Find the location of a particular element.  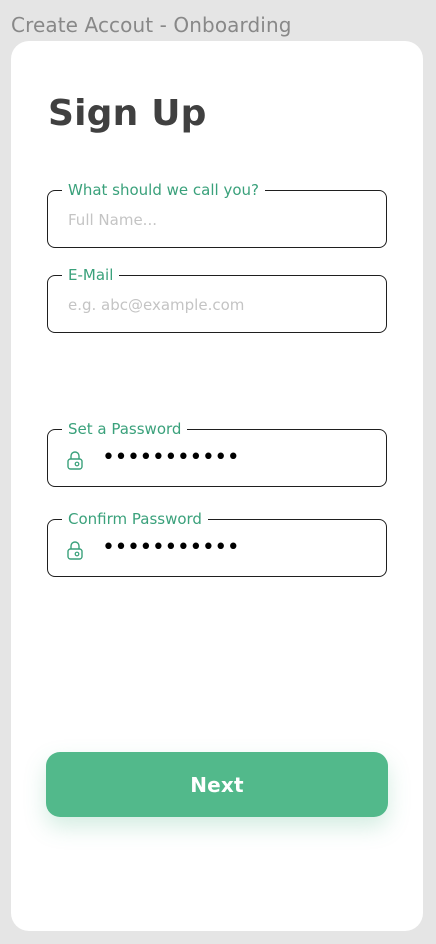

email-placeholder: e.g. abc@example.com is located at coordinates (156, 305).